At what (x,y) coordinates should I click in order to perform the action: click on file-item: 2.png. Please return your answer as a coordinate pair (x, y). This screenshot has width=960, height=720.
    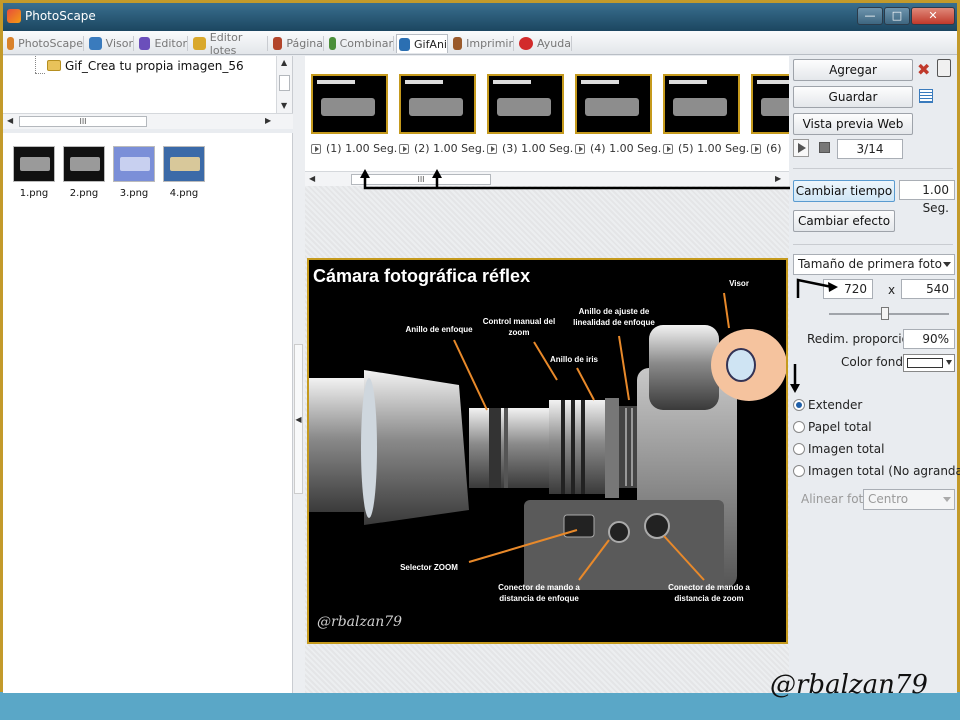
    Looking at the image, I should click on (84, 170).